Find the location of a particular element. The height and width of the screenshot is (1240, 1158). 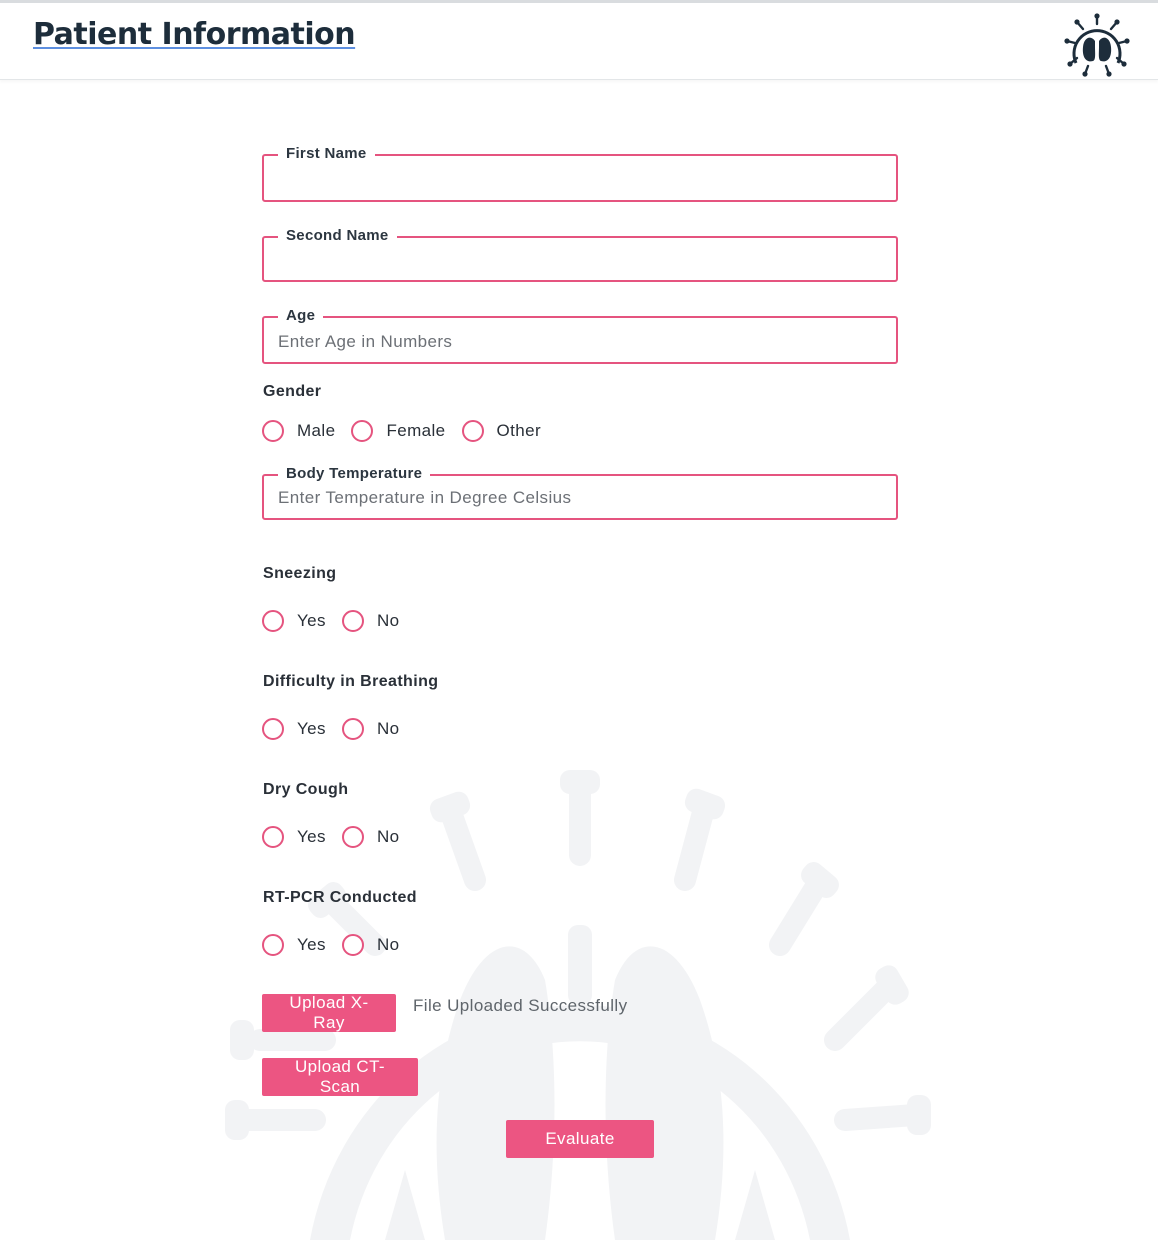

first-name-label: First Name is located at coordinates (326, 154).